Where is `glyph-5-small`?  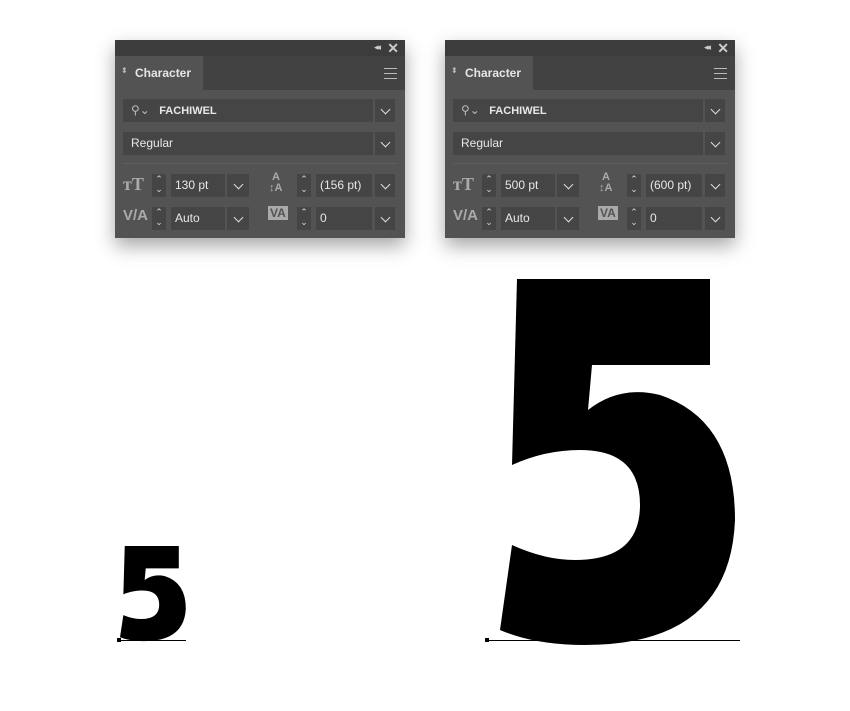
glyph-5-small is located at coordinates (153, 594).